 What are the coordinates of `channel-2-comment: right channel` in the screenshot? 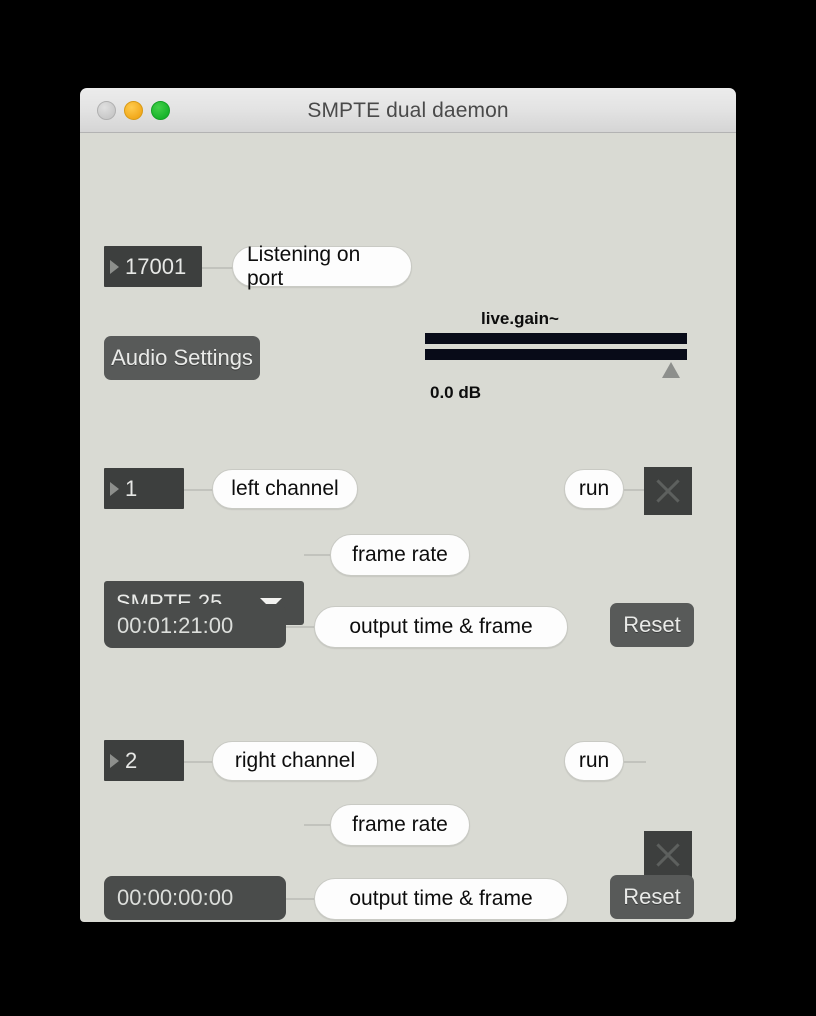 It's located at (295, 761).